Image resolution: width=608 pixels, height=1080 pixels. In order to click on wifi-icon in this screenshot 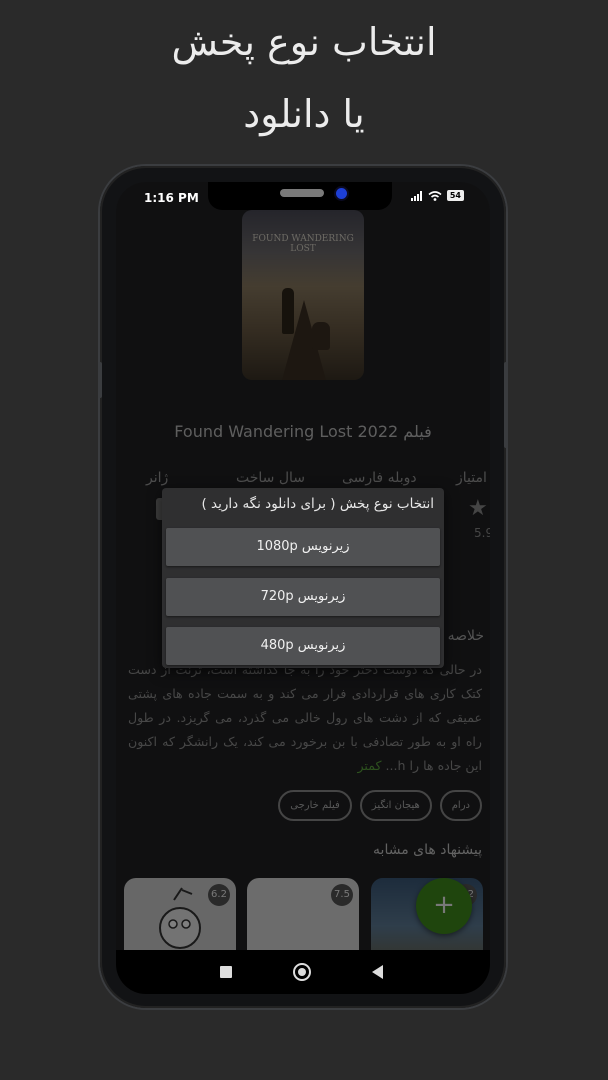, I will do `click(435, 195)`.